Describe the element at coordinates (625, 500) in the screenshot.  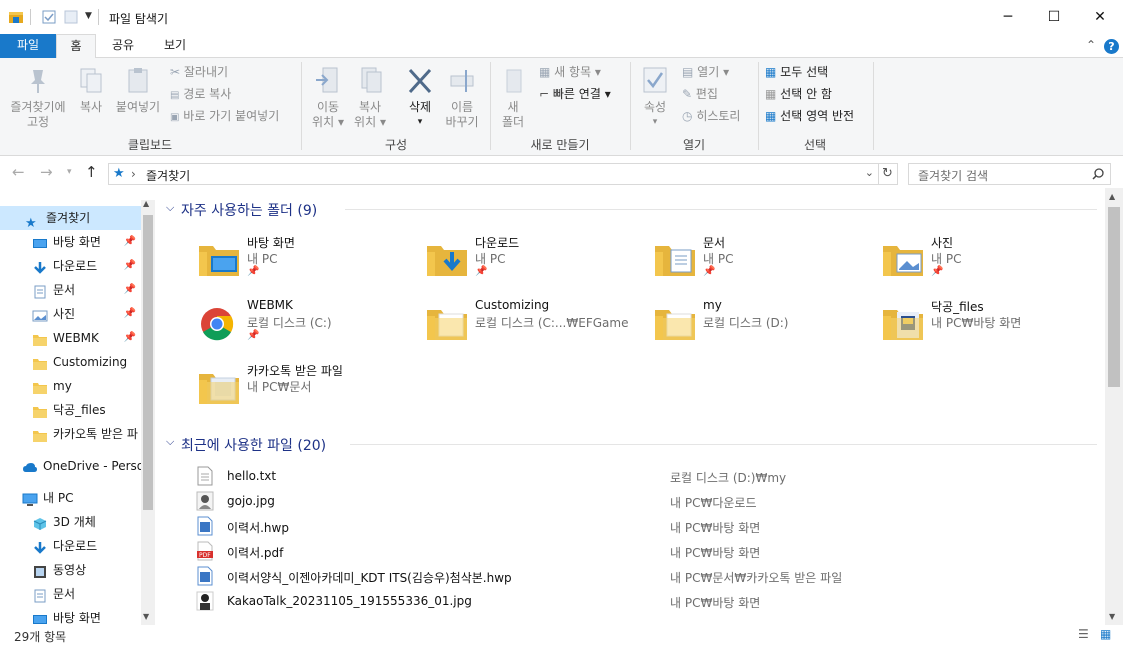
I see `recent-file-row: gojo.jpg 내 PC₩다운로드` at that location.